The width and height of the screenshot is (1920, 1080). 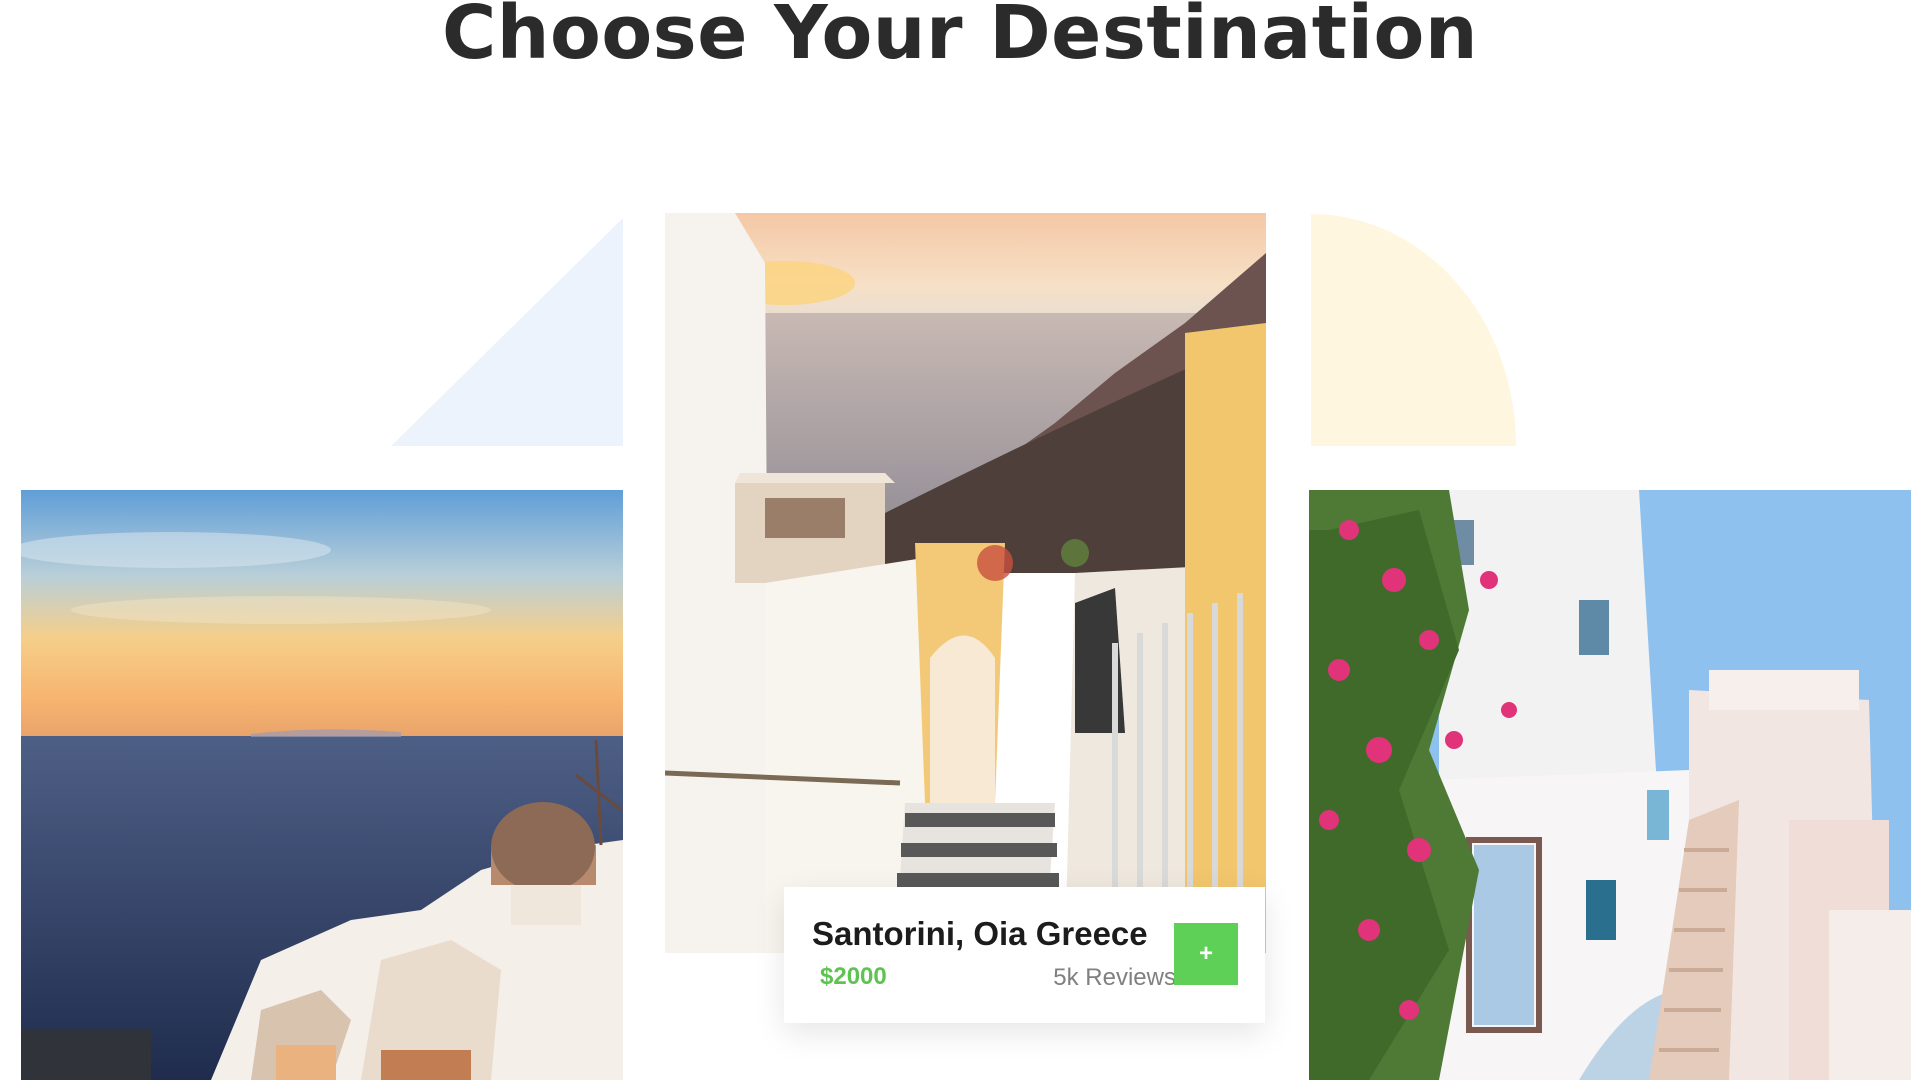 What do you see at coordinates (853, 976) in the screenshot?
I see `destination-price: $2000` at bounding box center [853, 976].